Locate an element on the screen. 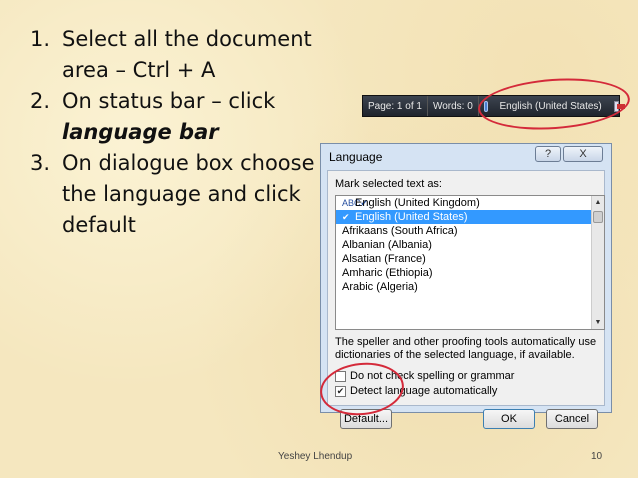 The width and height of the screenshot is (638, 478). dialog-title-bar: Language ? X is located at coordinates (466, 157).